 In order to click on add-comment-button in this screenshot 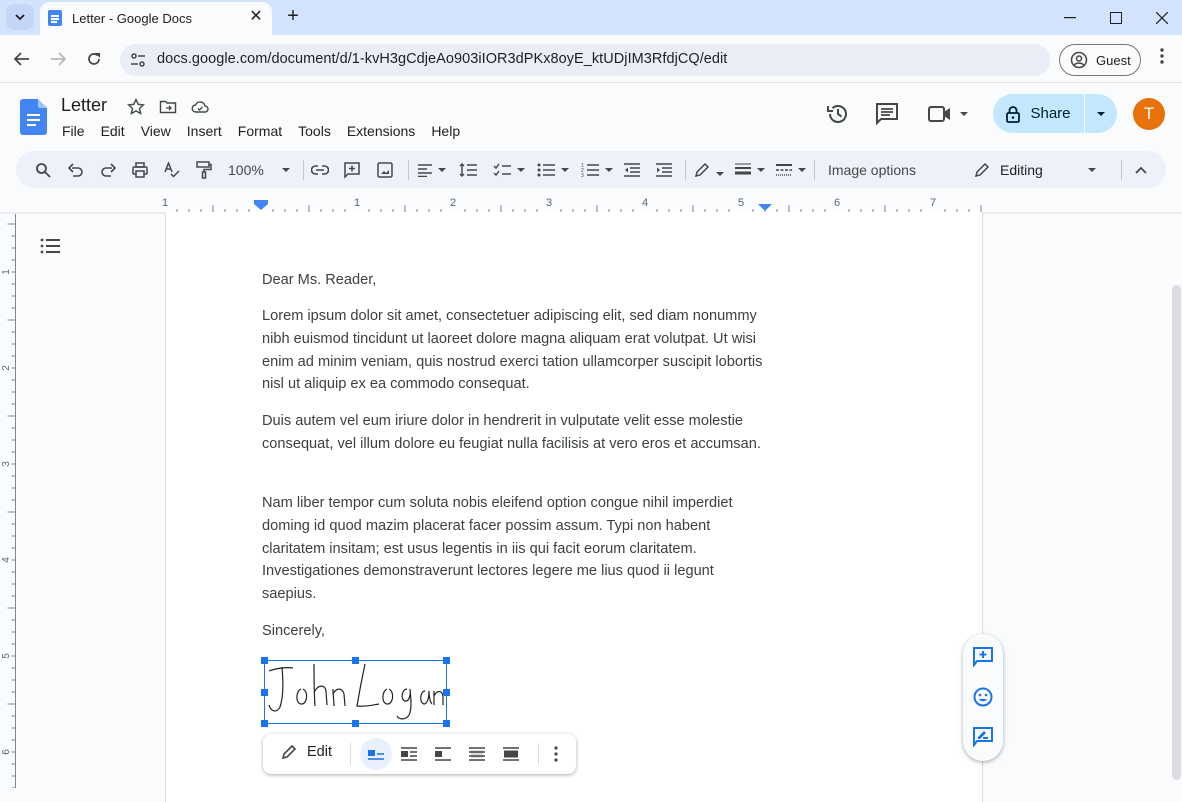, I will do `click(352, 170)`.